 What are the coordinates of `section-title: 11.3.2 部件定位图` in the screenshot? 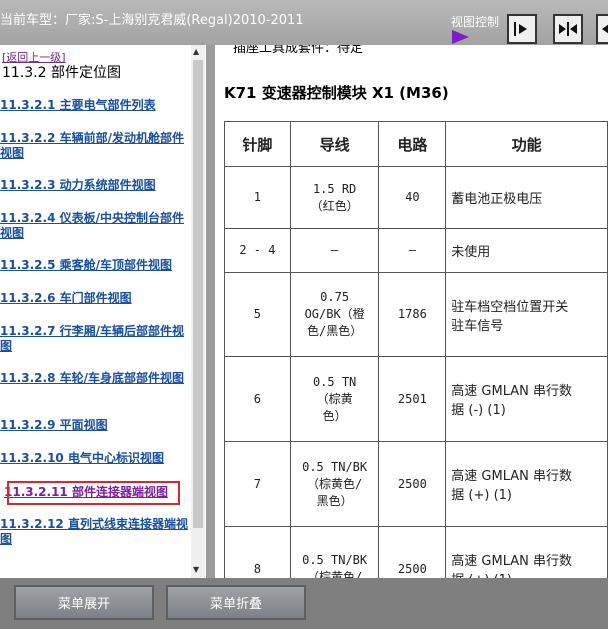 It's located at (61, 73).